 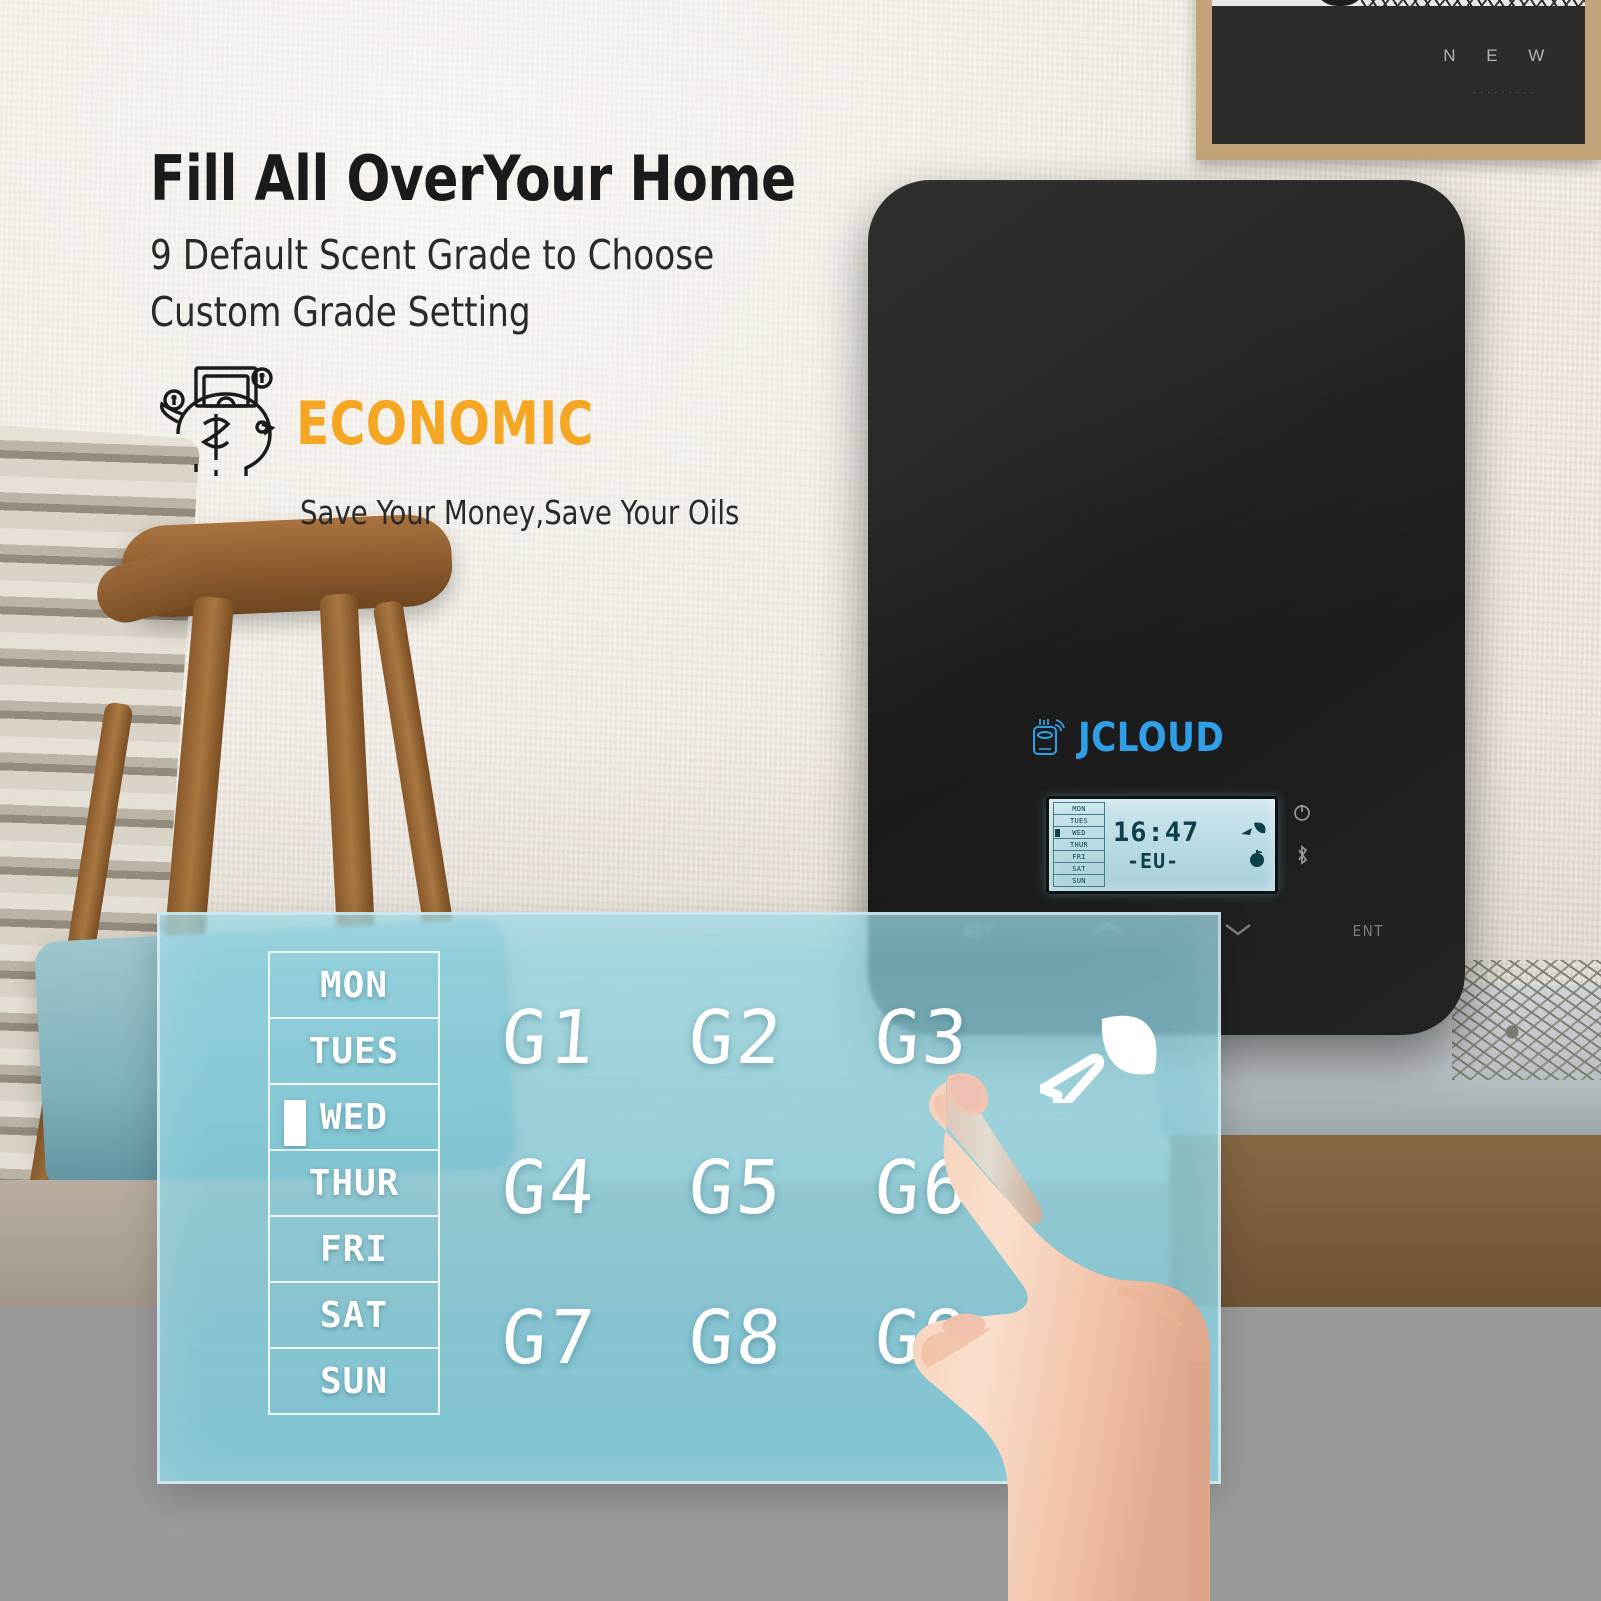 What do you see at coordinates (1398, 3) in the screenshot?
I see `frame-photo` at bounding box center [1398, 3].